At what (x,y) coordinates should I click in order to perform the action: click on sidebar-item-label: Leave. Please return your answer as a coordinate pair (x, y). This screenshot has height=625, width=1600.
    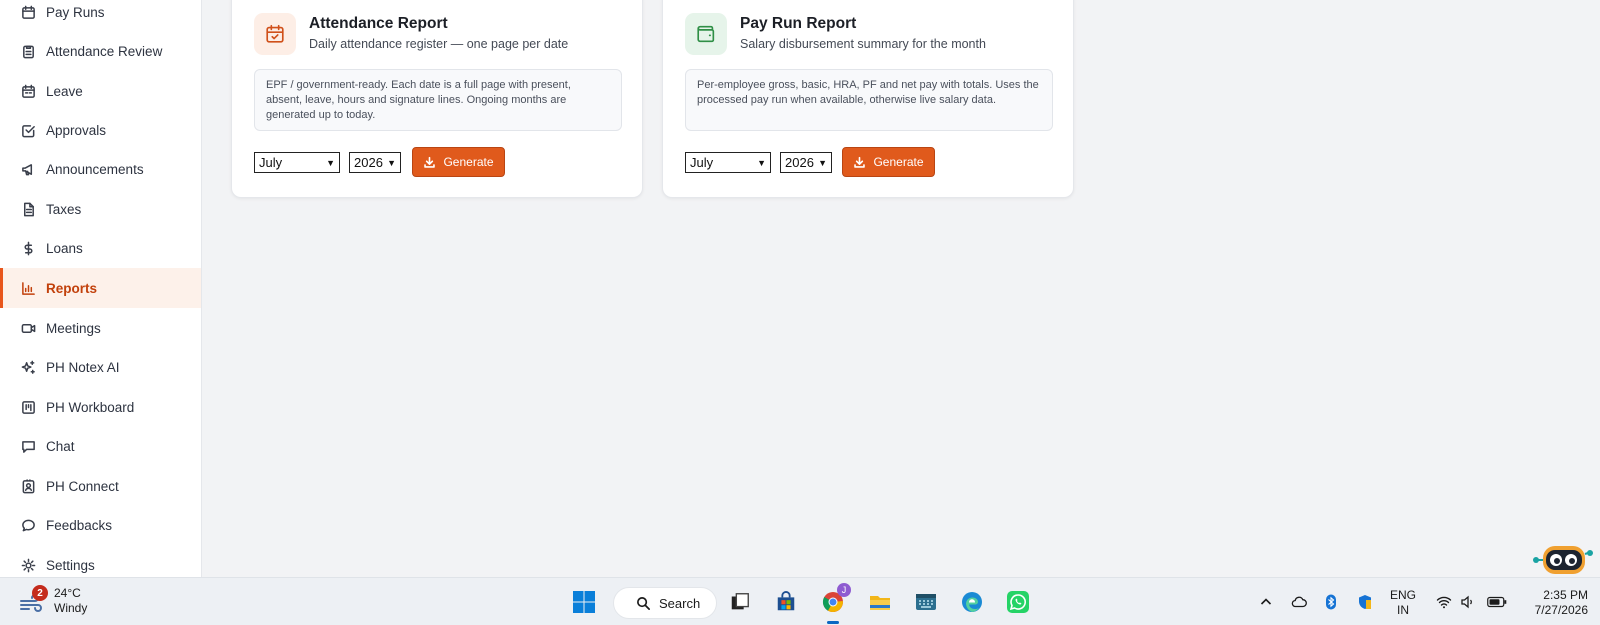
    Looking at the image, I should click on (64, 91).